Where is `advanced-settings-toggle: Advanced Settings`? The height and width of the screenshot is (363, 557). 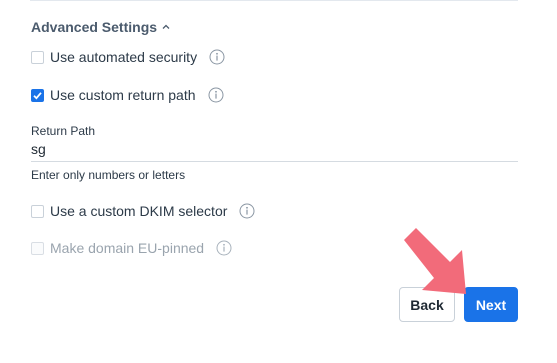
advanced-settings-toggle: Advanced Settings is located at coordinates (101, 27).